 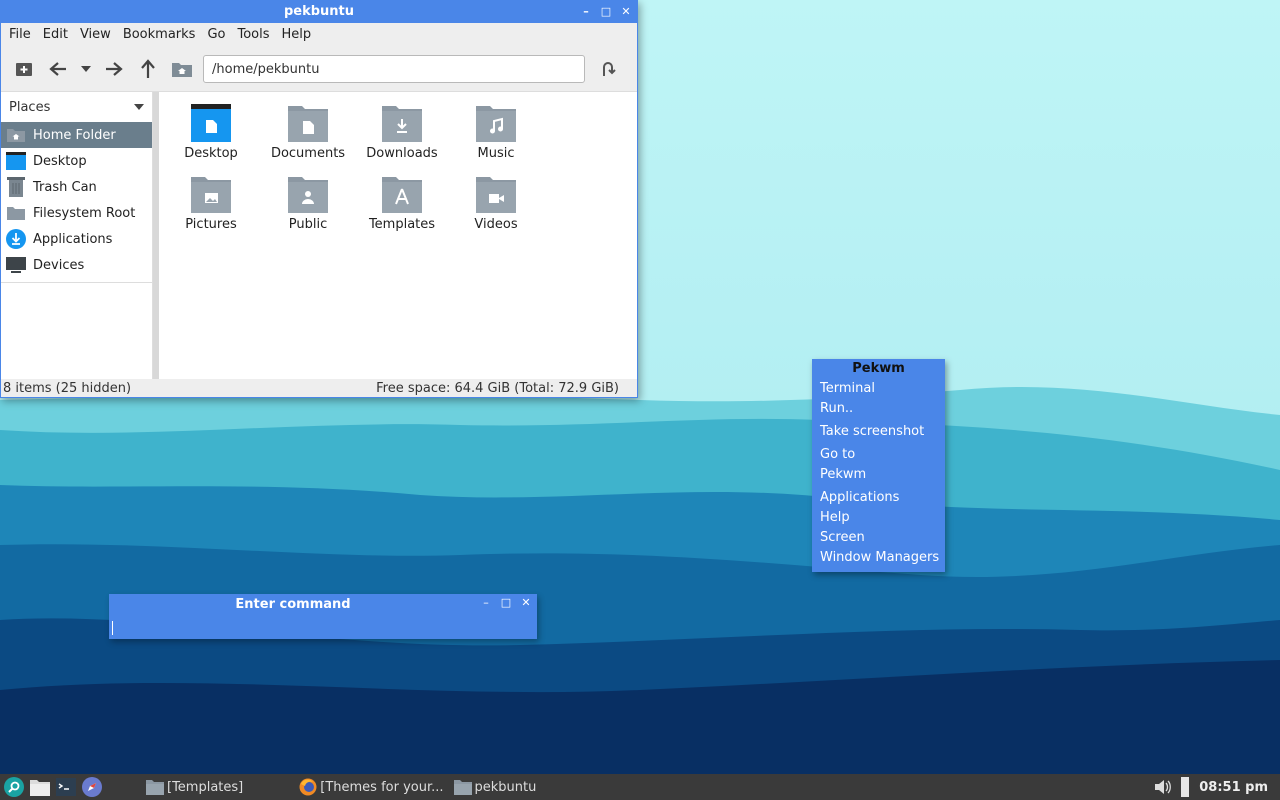 I want to click on menu-edit: Edit, so click(x=55, y=35).